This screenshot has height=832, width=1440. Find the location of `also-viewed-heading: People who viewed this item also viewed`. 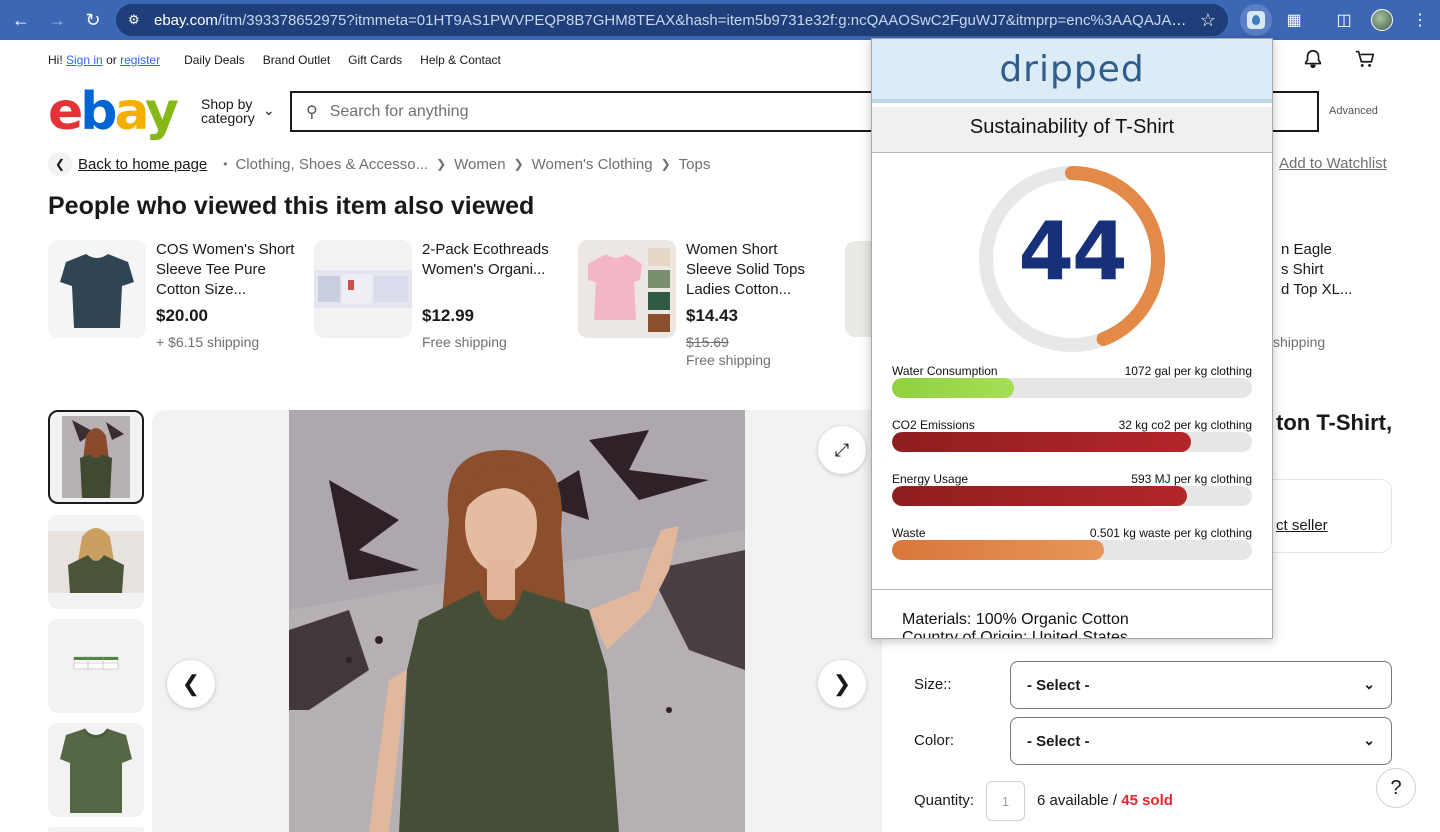

also-viewed-heading: People who viewed this item also viewed is located at coordinates (291, 206).